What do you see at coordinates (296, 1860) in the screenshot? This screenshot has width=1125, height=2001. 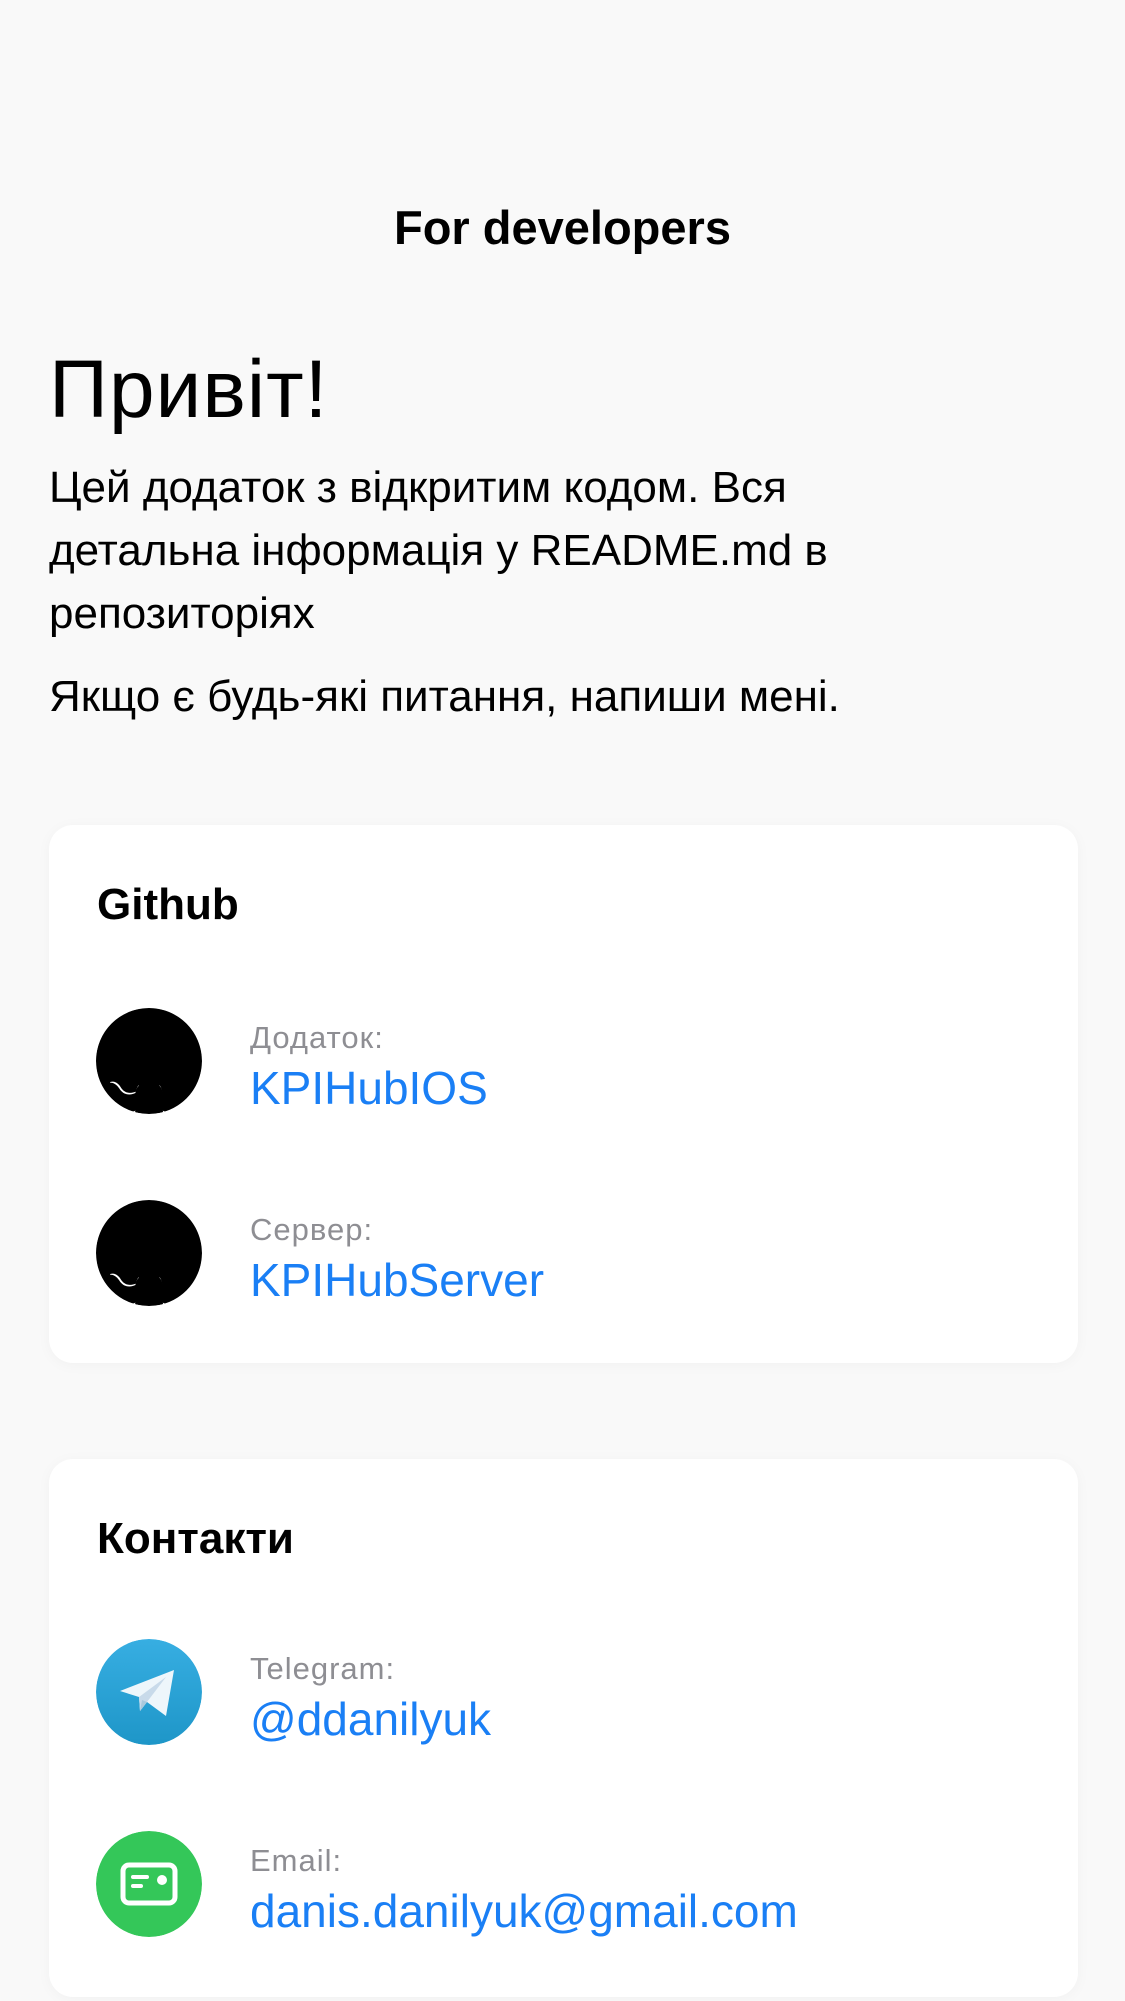 I see `email-label: Email:` at bounding box center [296, 1860].